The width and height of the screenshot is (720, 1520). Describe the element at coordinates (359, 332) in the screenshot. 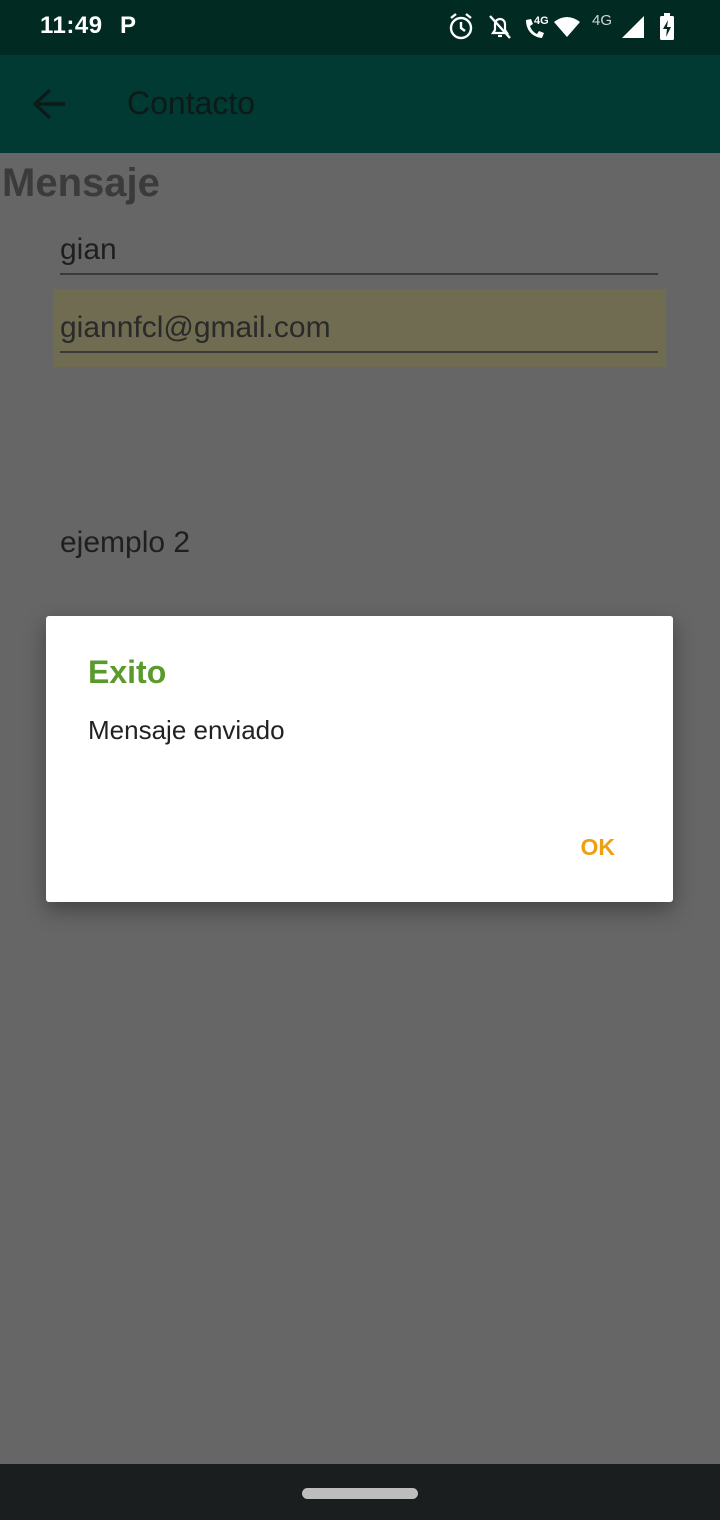

I see `email-field: giannfcl@gmail.com` at that location.